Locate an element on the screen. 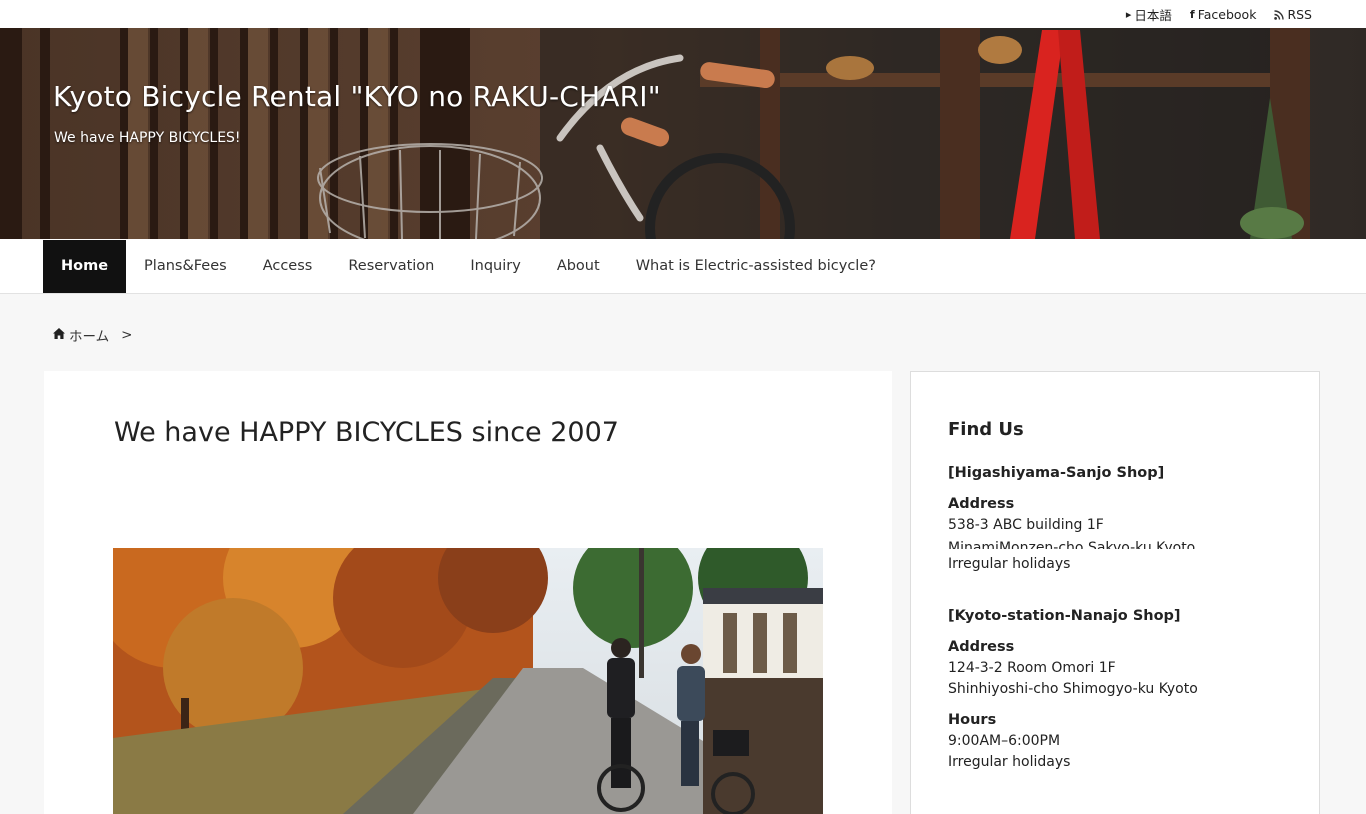  nav-item-home: Home is located at coordinates (85, 266).